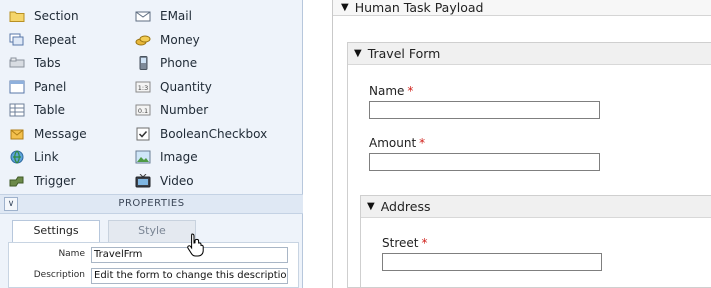  I want to click on payload-section-header: ▼ Human Task Payload, so click(522, 8).